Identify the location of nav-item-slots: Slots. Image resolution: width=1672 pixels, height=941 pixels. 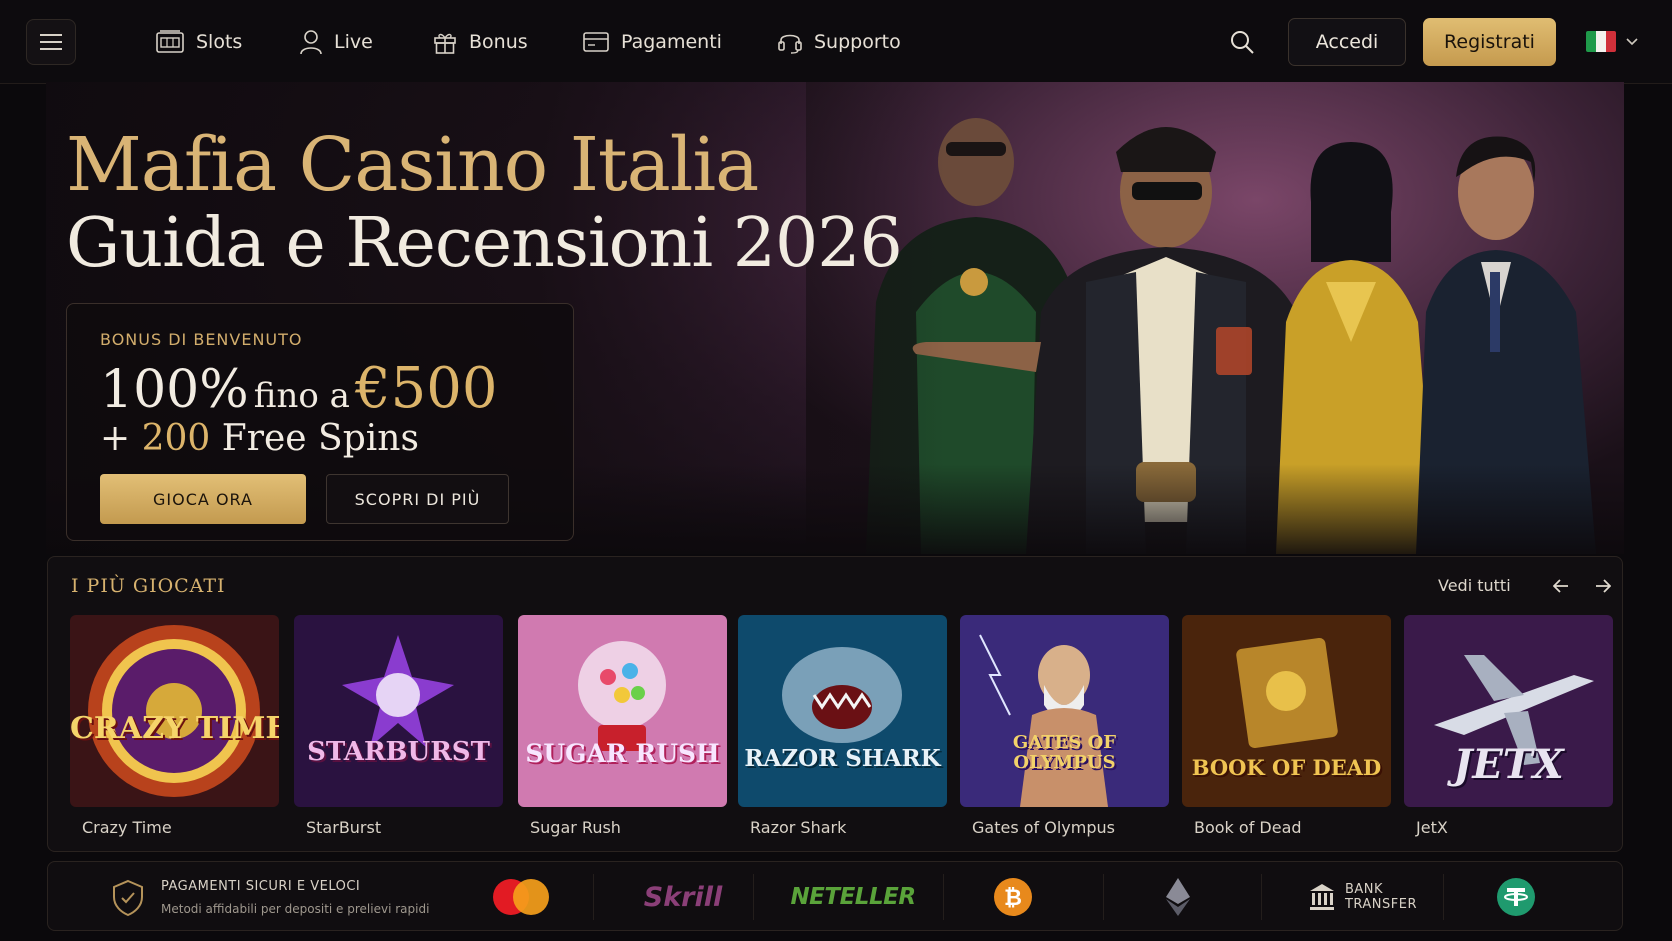
(199, 42).